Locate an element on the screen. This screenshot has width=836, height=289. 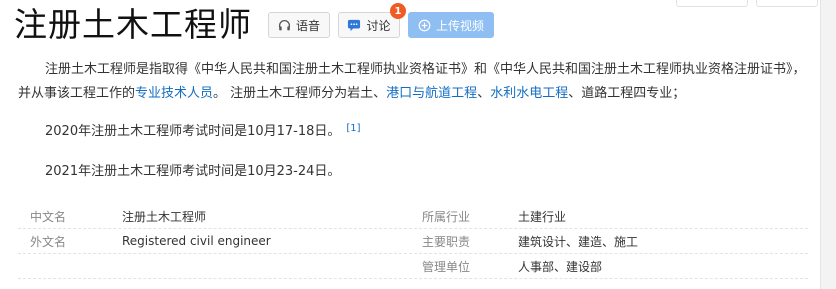
intro-text-3: 、 is located at coordinates (484, 93).